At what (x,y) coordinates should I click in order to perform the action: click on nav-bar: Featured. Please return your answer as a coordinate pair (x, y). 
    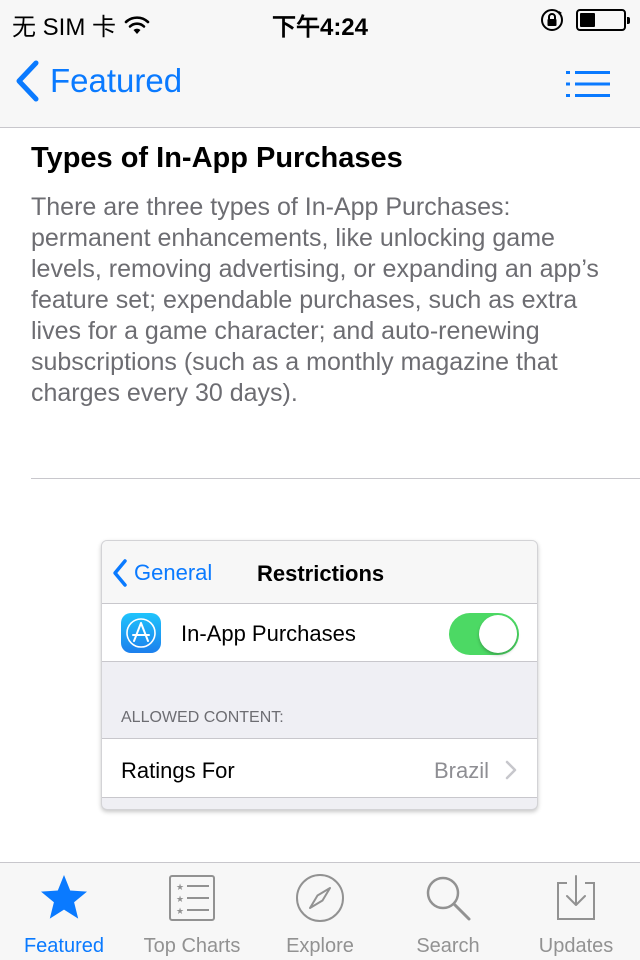
    Looking at the image, I should click on (320, 84).